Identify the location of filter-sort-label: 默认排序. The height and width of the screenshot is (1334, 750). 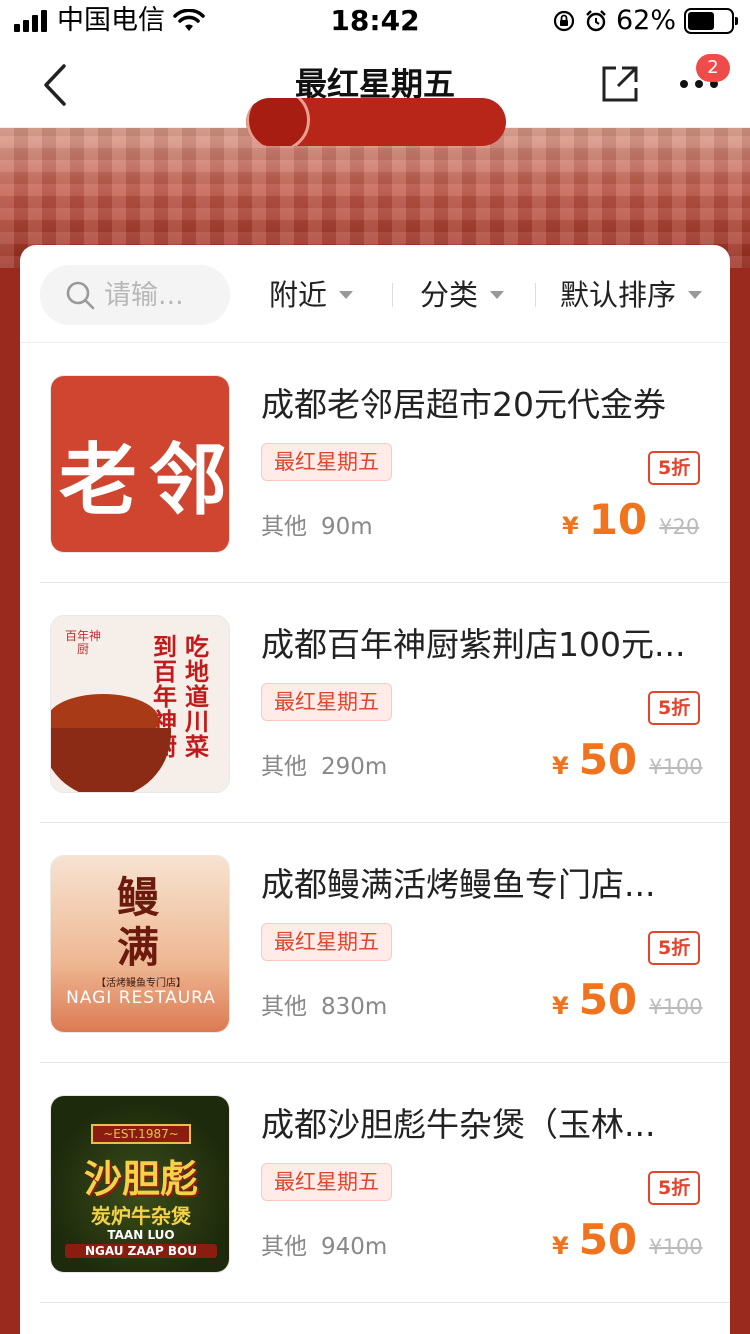
(618, 295).